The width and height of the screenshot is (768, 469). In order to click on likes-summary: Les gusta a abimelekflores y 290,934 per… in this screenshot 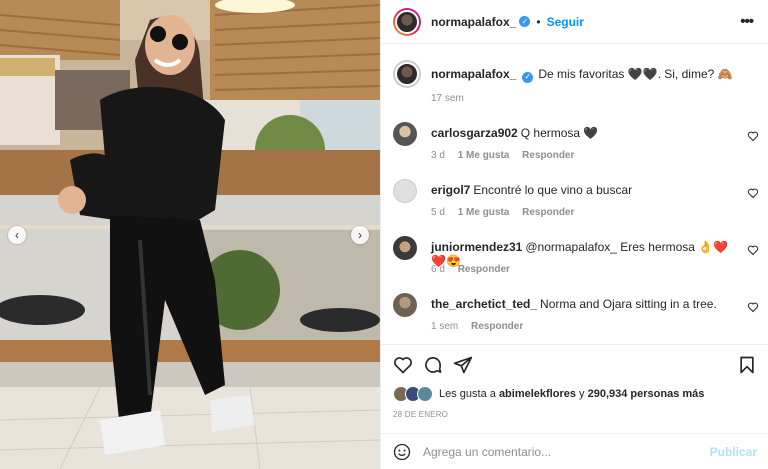, I will do `click(548, 394)`.